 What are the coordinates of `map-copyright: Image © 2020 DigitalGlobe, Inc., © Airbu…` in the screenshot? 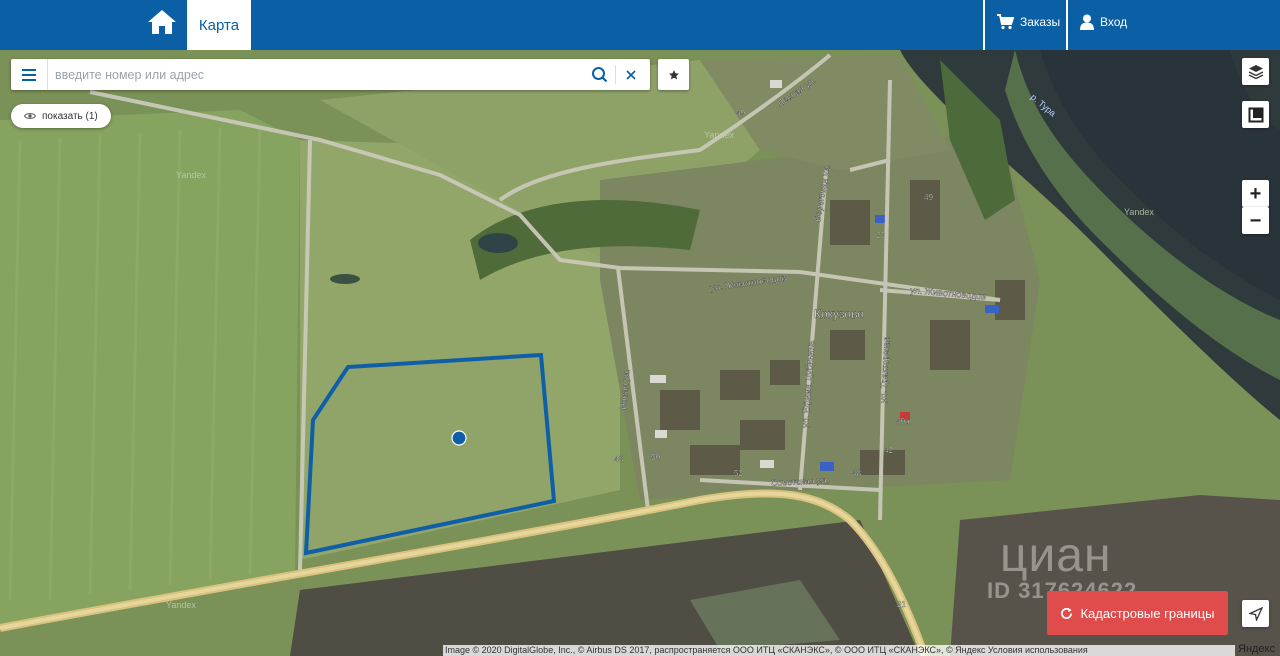 It's located at (839, 650).